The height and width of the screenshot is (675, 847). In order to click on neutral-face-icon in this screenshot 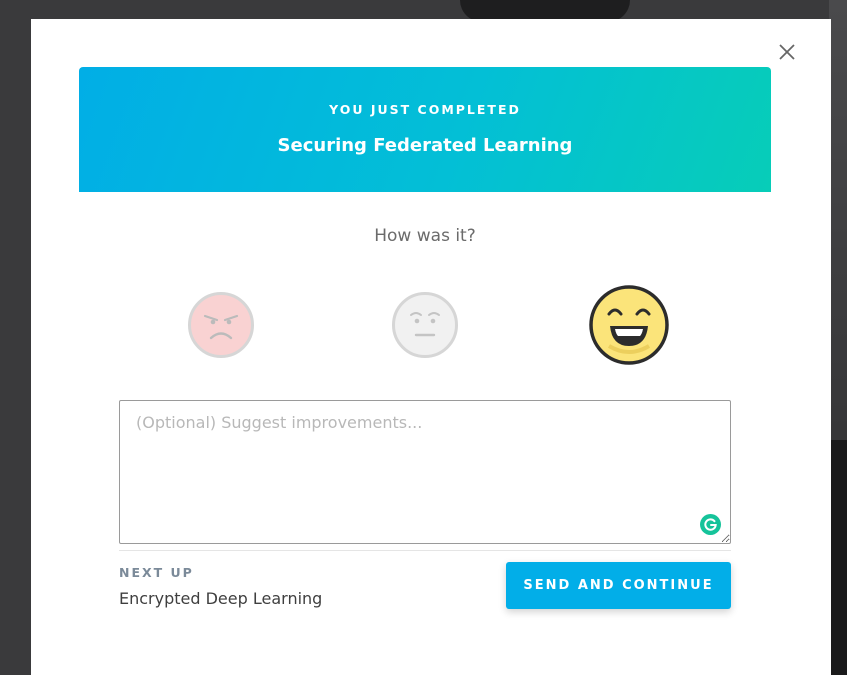, I will do `click(425, 325)`.